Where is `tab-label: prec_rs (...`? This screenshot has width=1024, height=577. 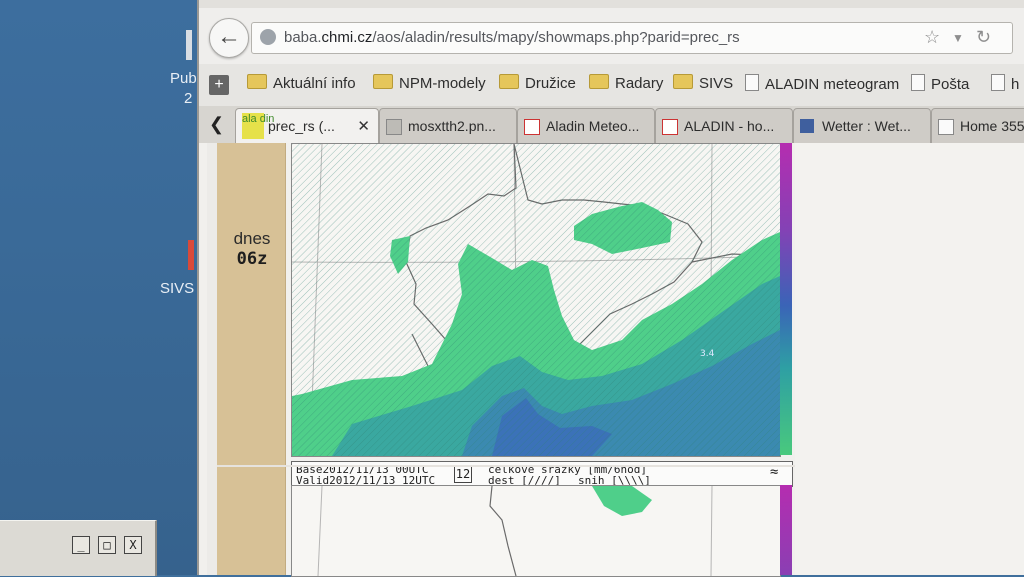
tab-label: prec_rs (... is located at coordinates (301, 126).